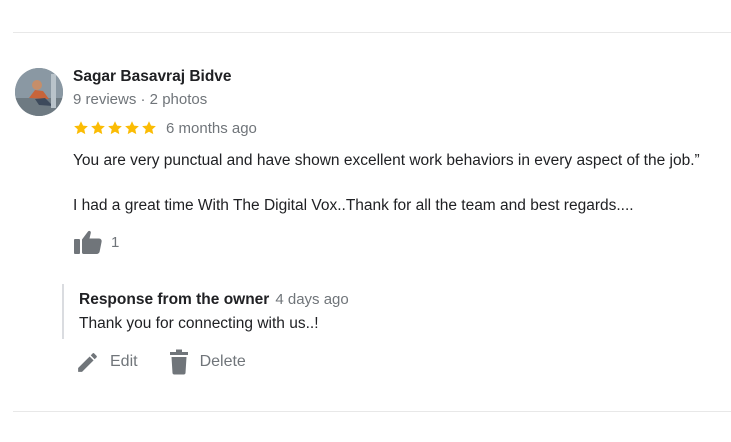 The image size is (731, 442). What do you see at coordinates (115, 242) in the screenshot?
I see `like-count: 1` at bounding box center [115, 242].